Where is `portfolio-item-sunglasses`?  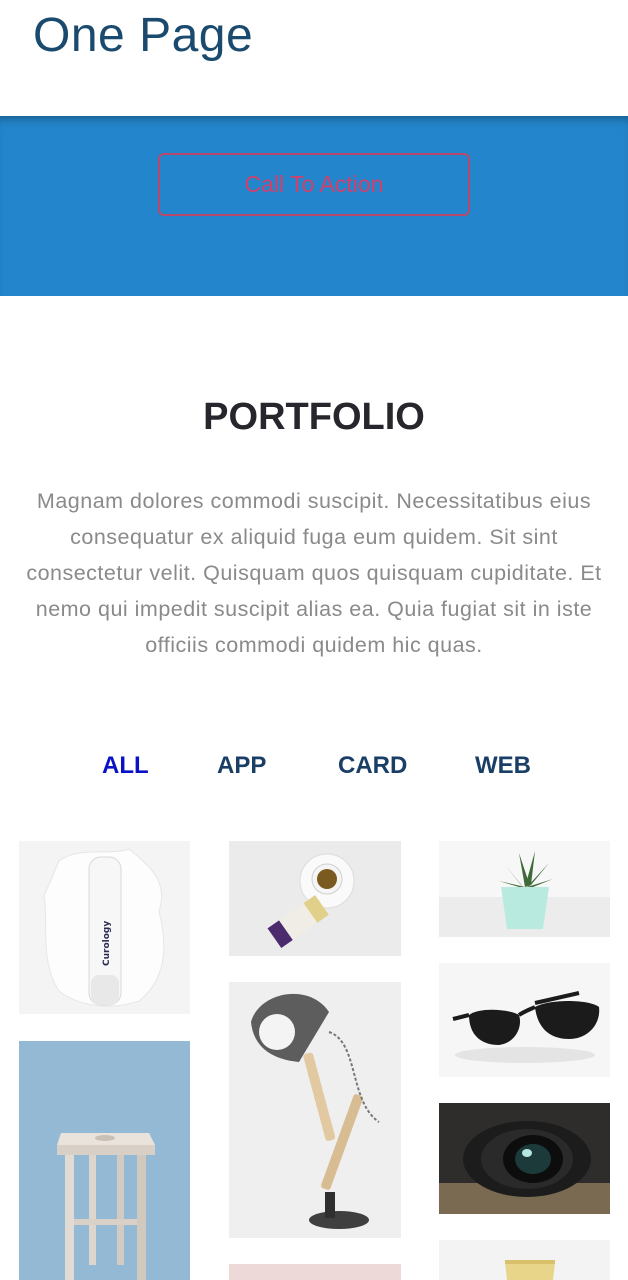
portfolio-item-sunglasses is located at coordinates (524, 1020).